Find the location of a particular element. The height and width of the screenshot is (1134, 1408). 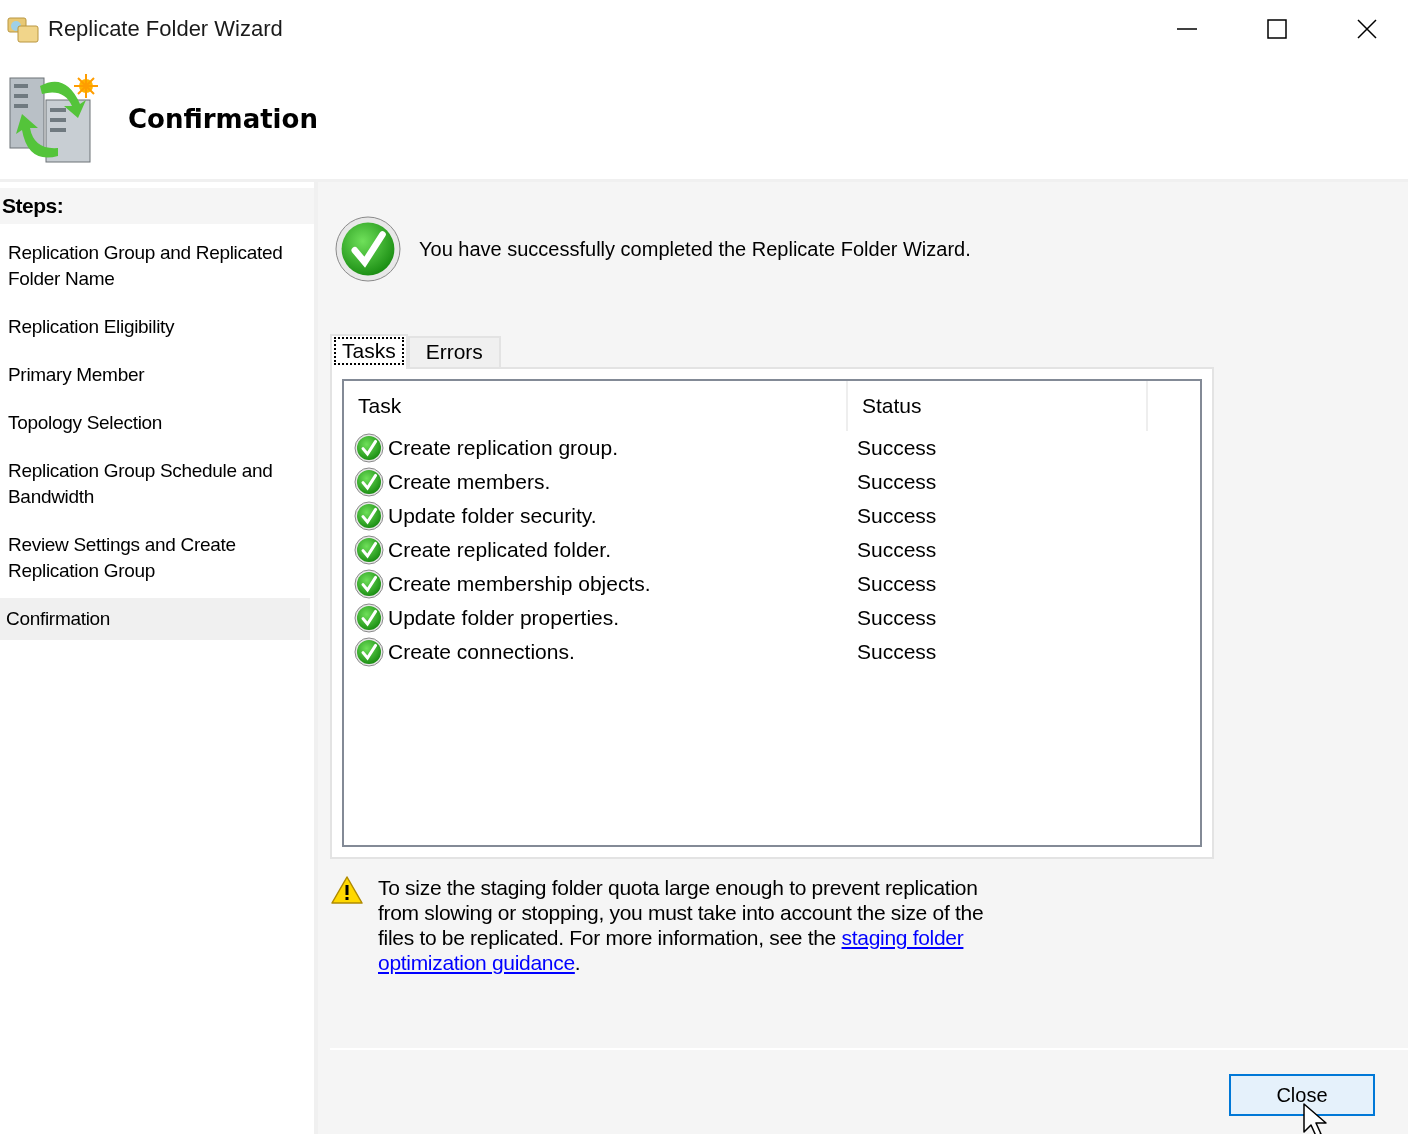

link: staging folder is located at coordinates (902, 937).